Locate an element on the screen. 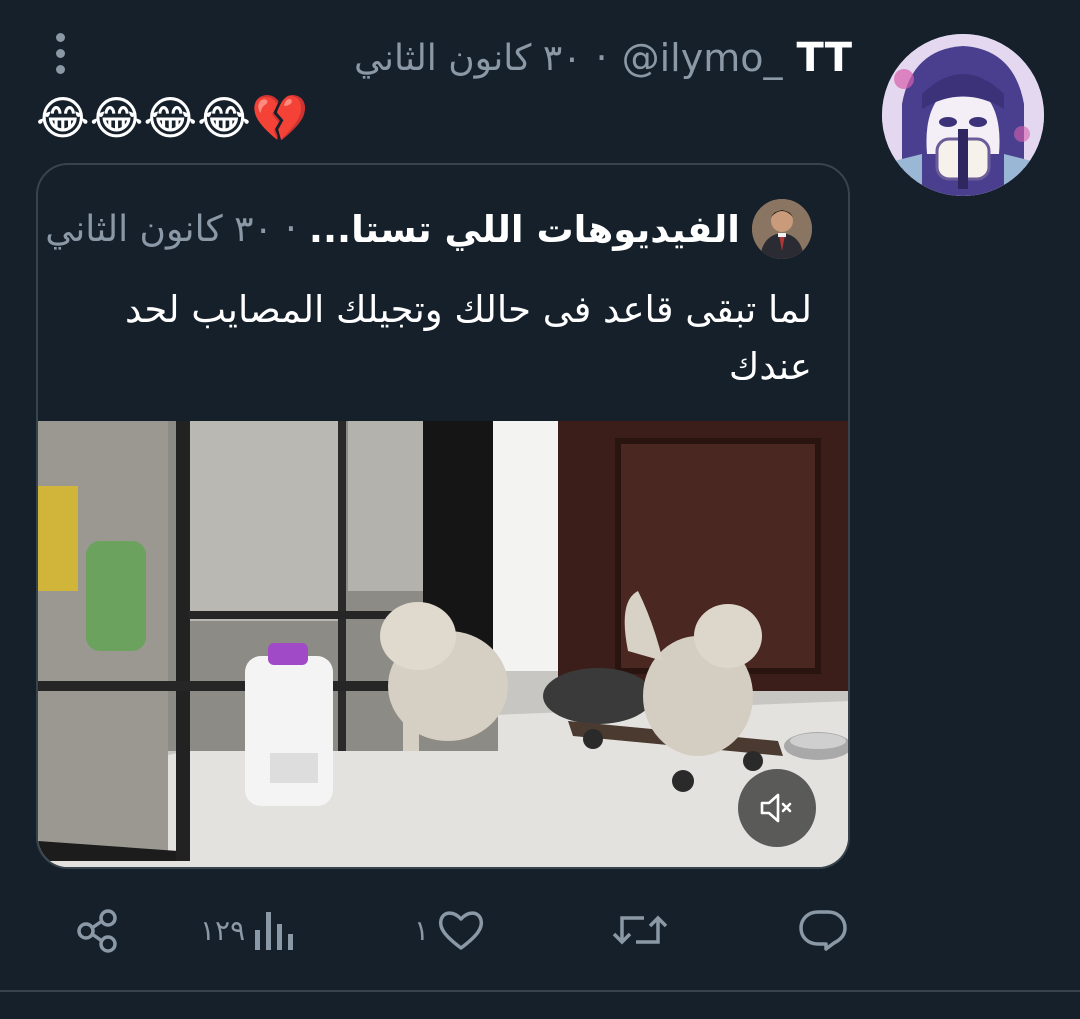 The width and height of the screenshot is (1080, 1019). avatar is located at coordinates (963, 115).